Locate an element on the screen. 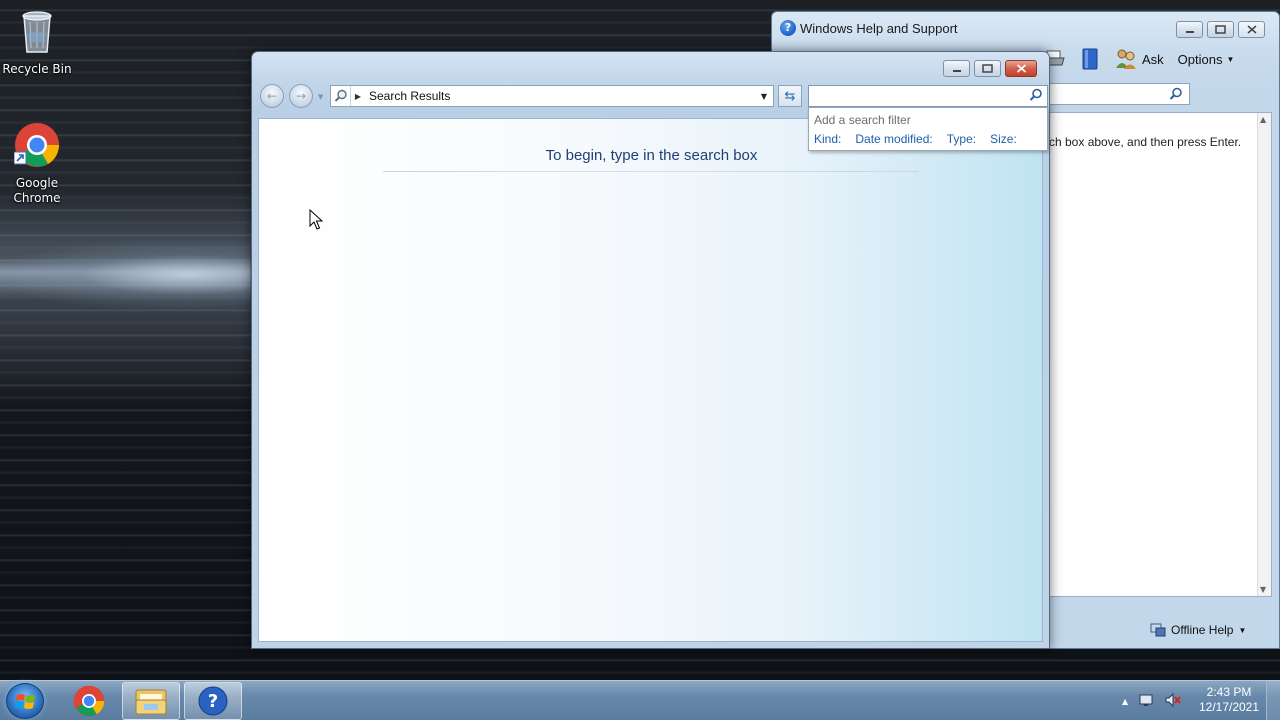 The width and height of the screenshot is (1280, 720). recent-pages-dropdown-icon: ▼ is located at coordinates (320, 97).